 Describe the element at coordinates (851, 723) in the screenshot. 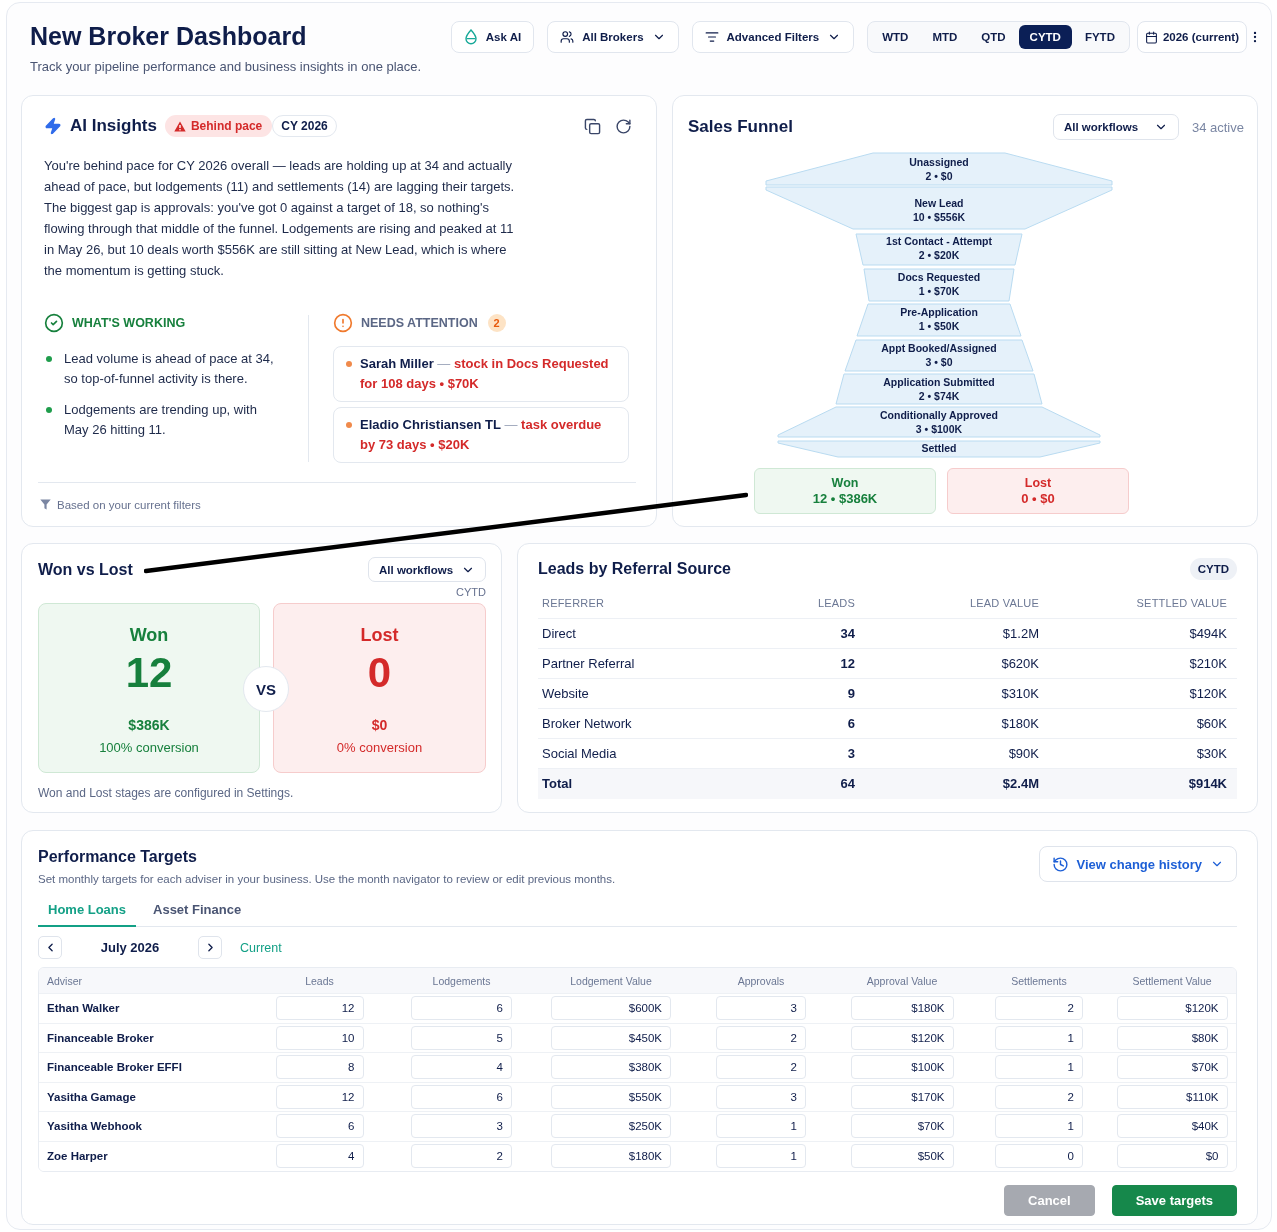

I see `table-cell-text: 6` at that location.